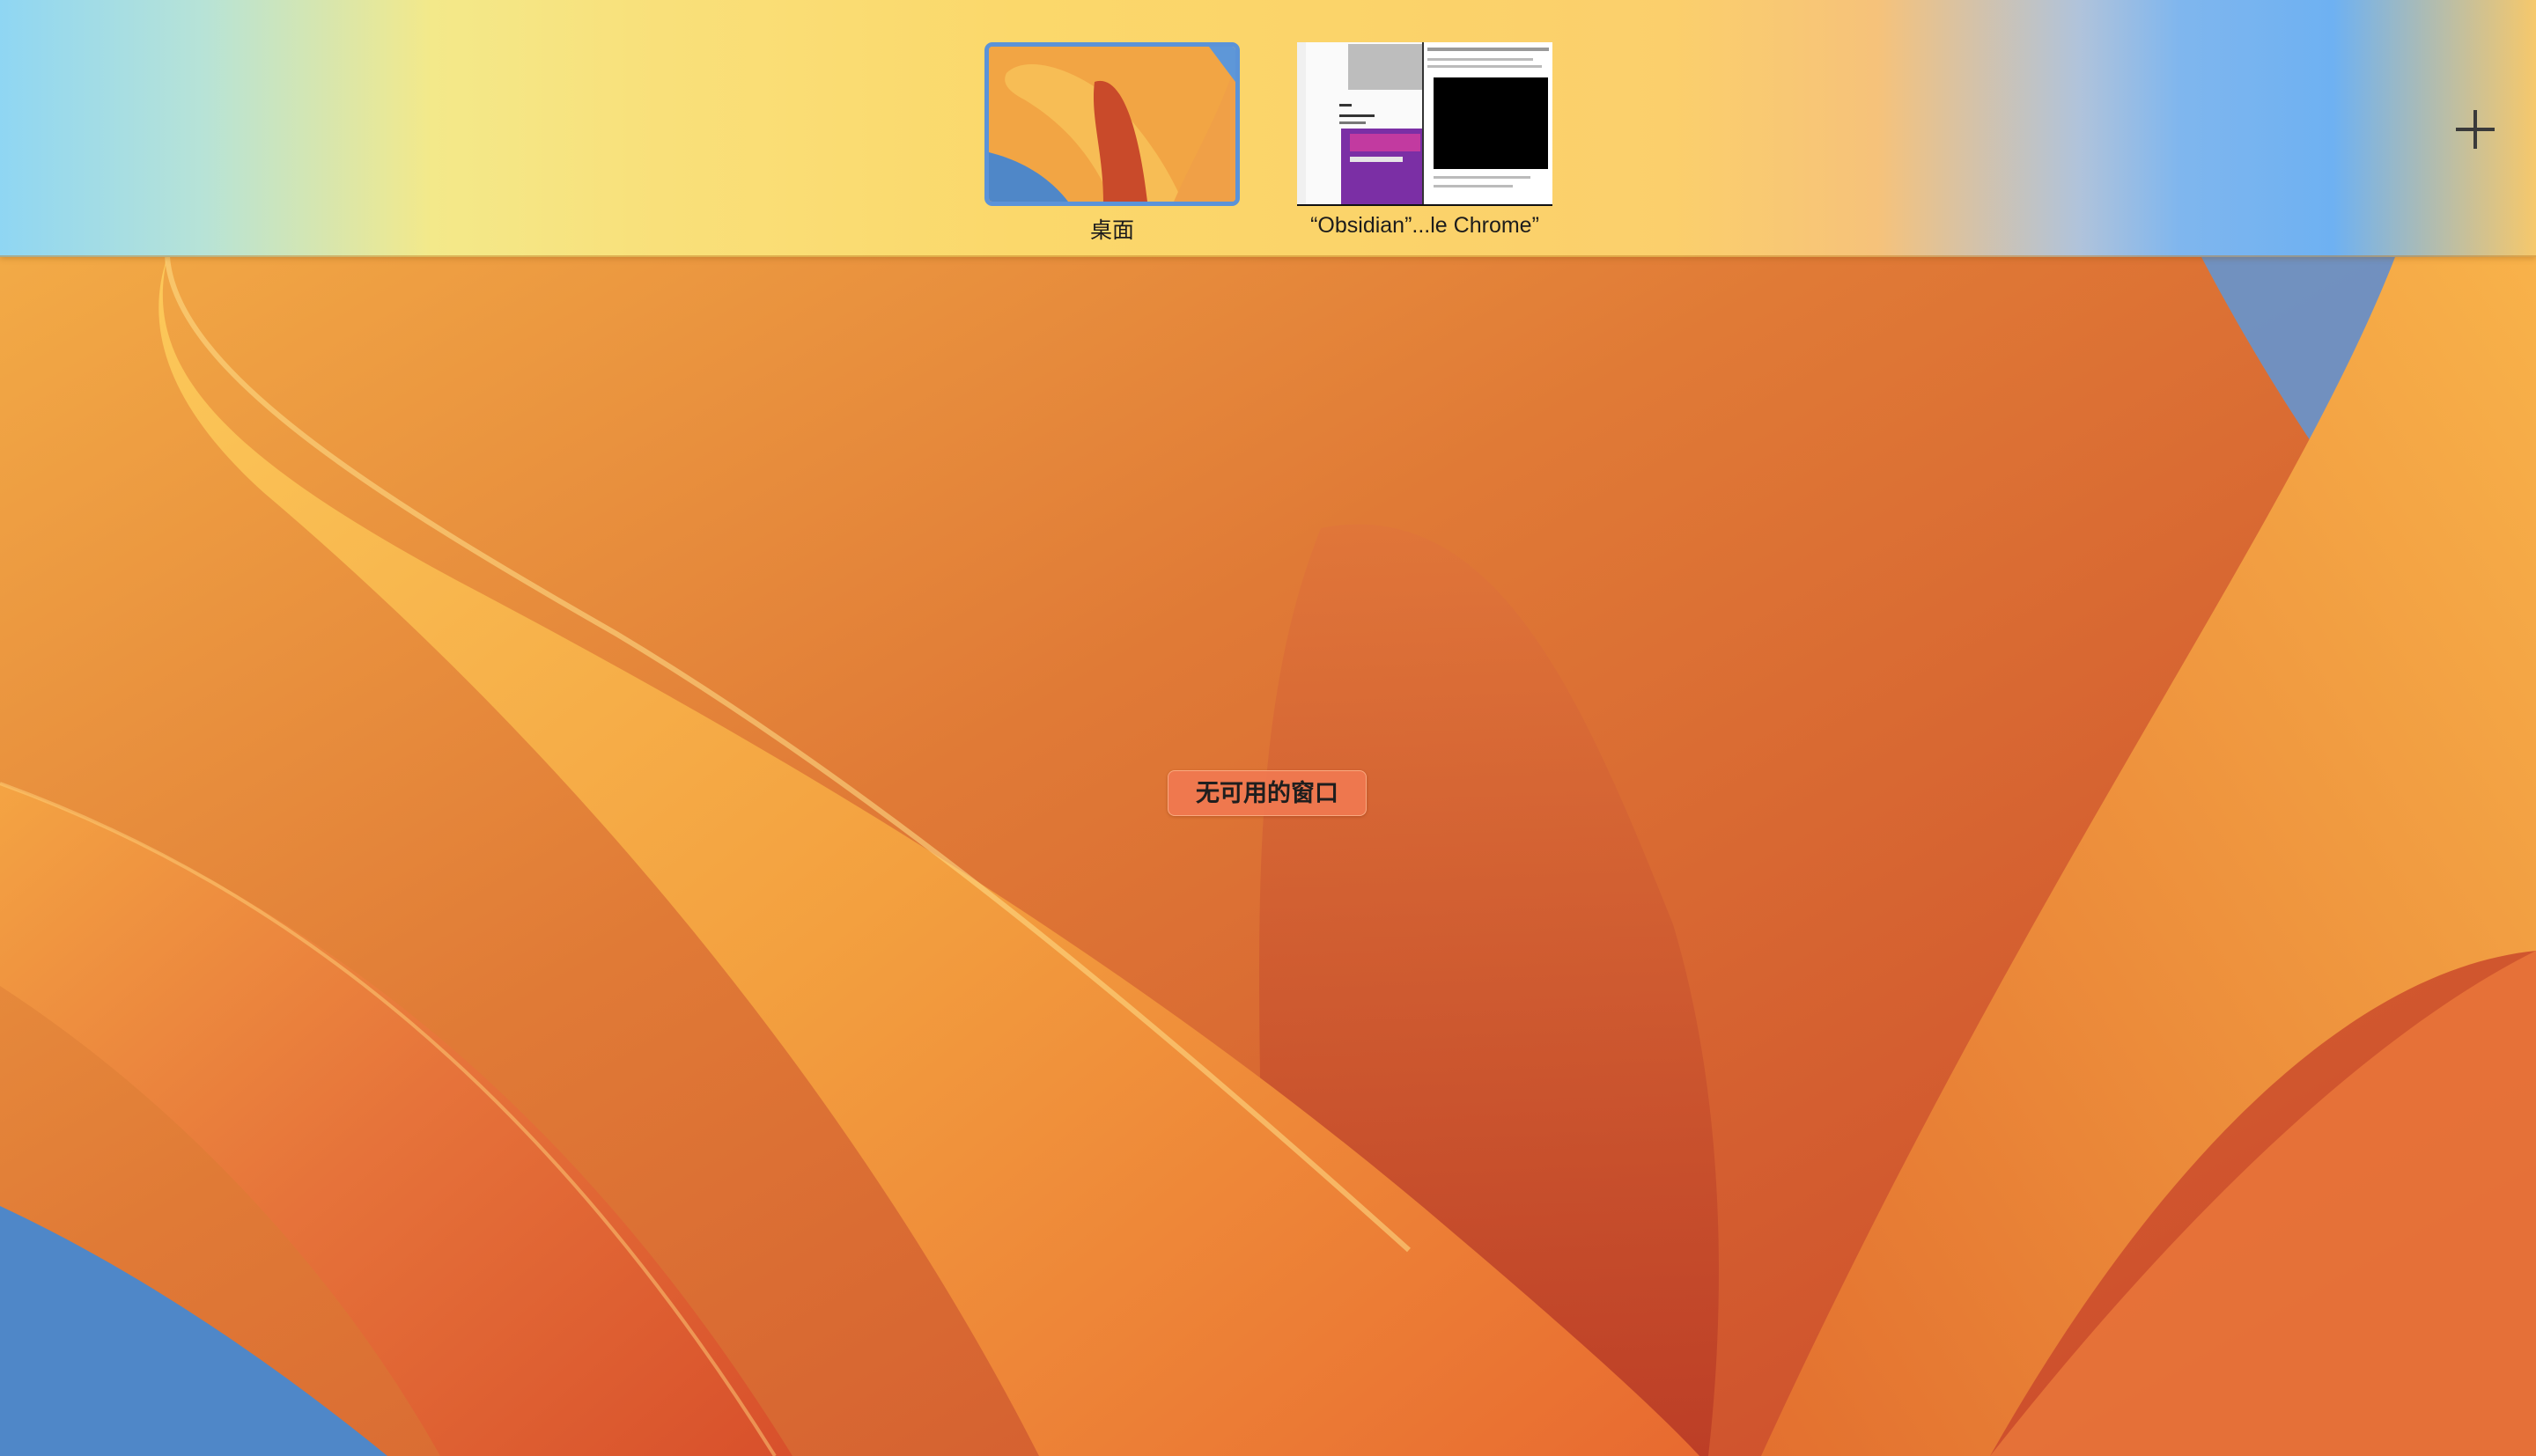 The image size is (2536, 1456). I want to click on space-label: “Obsidian”...le Chrome”, so click(1424, 225).